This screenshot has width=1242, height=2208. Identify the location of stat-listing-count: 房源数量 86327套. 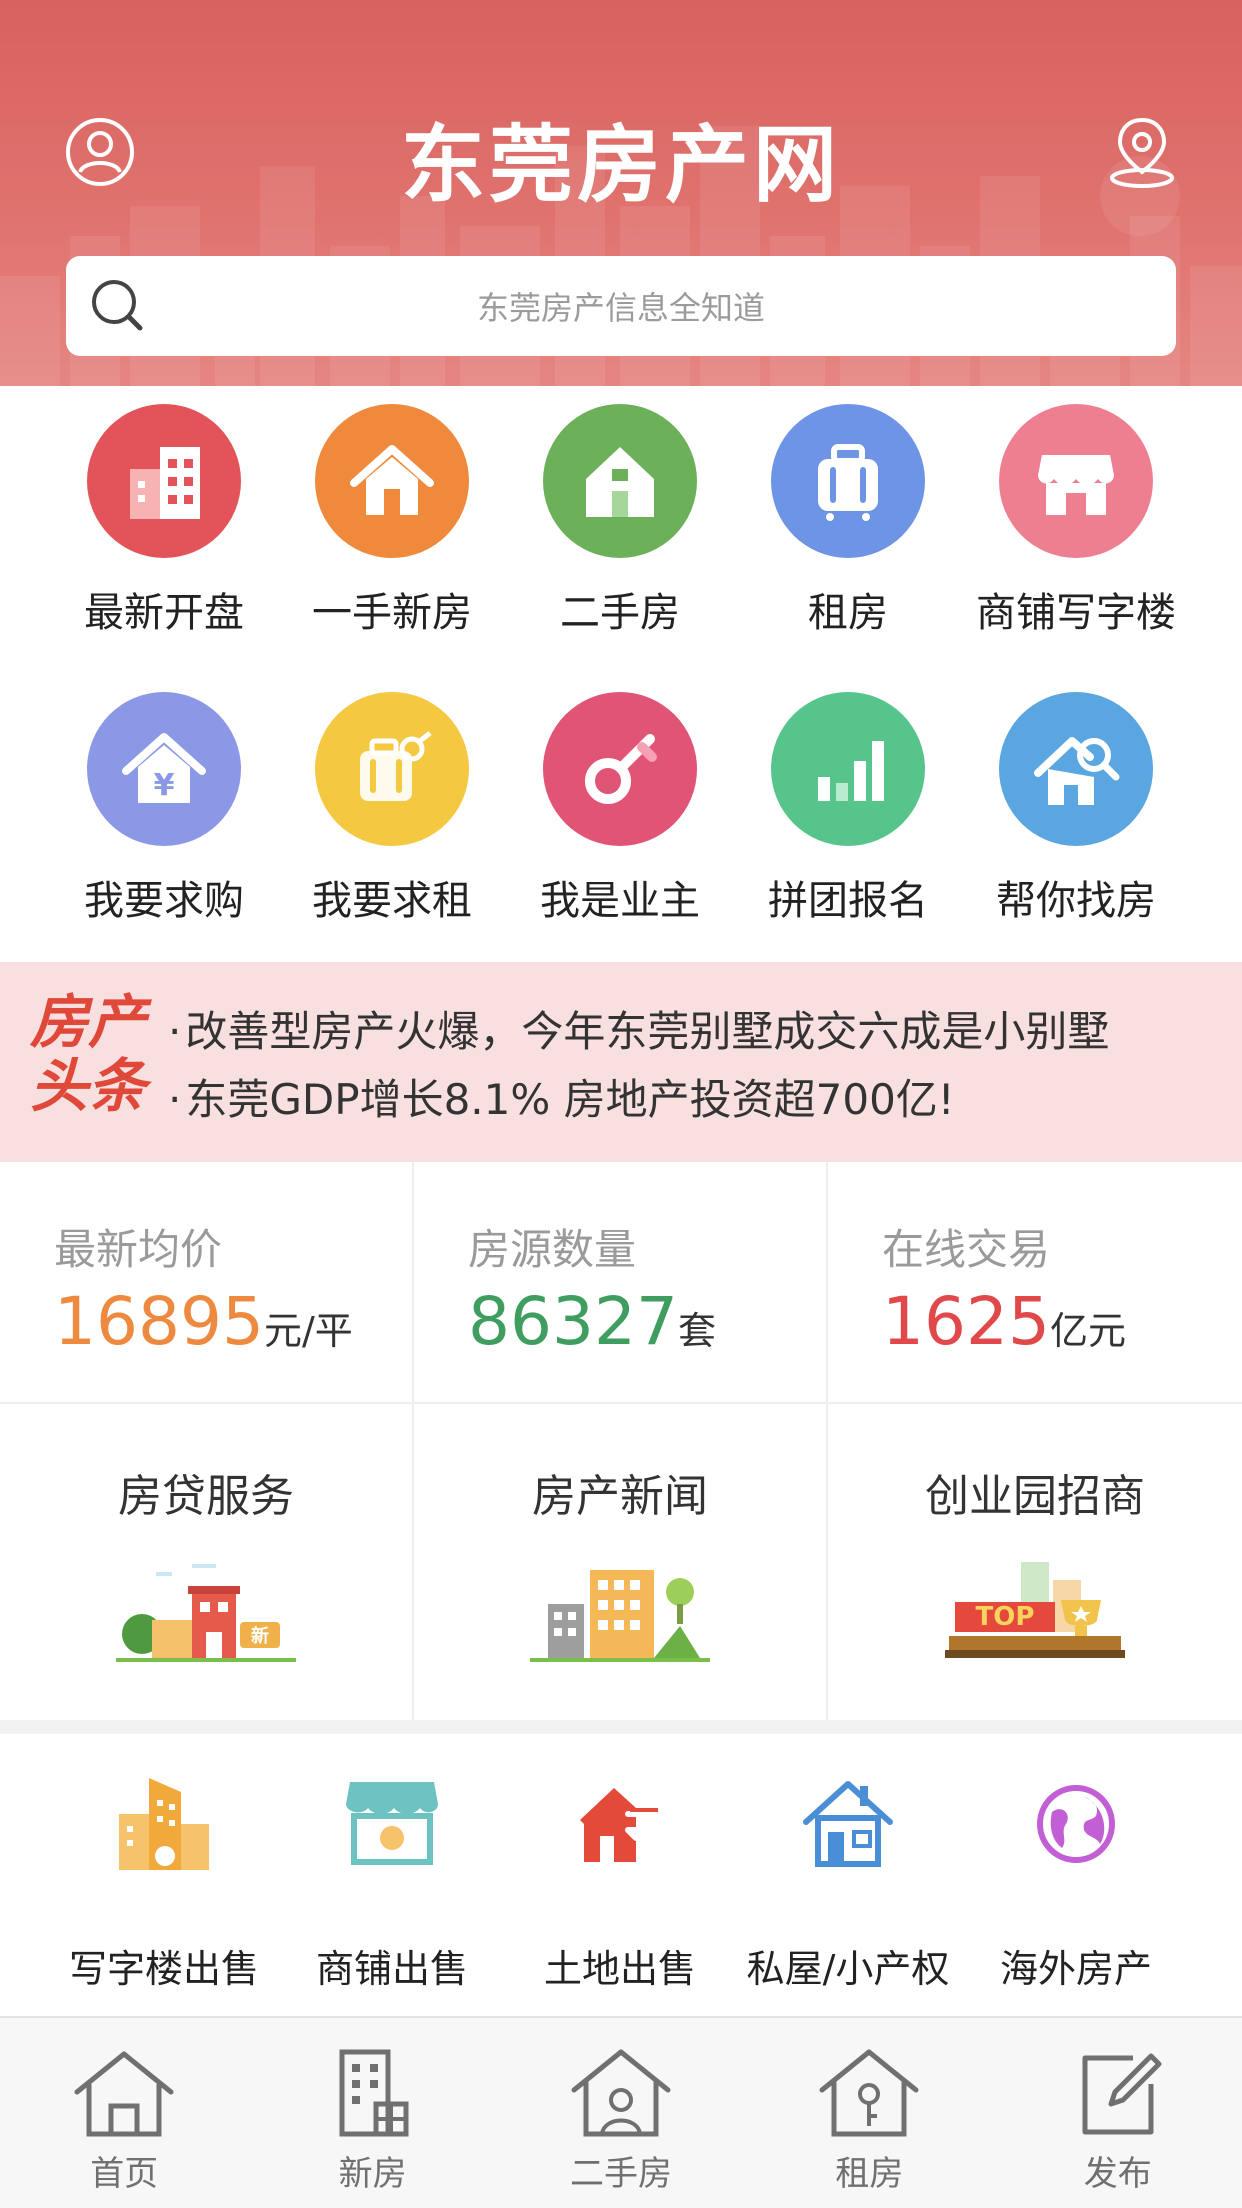
(621, 1283).